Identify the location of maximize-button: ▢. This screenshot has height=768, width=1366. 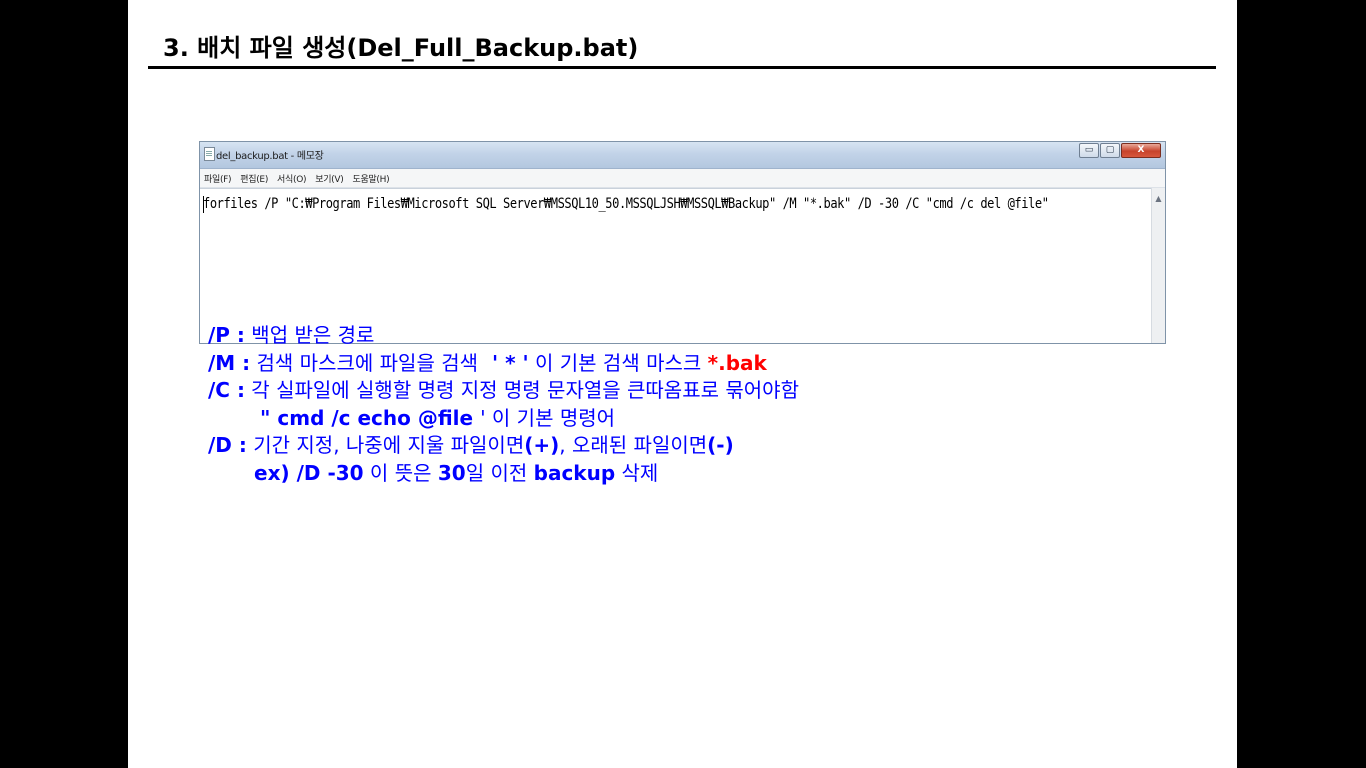
(1110, 150).